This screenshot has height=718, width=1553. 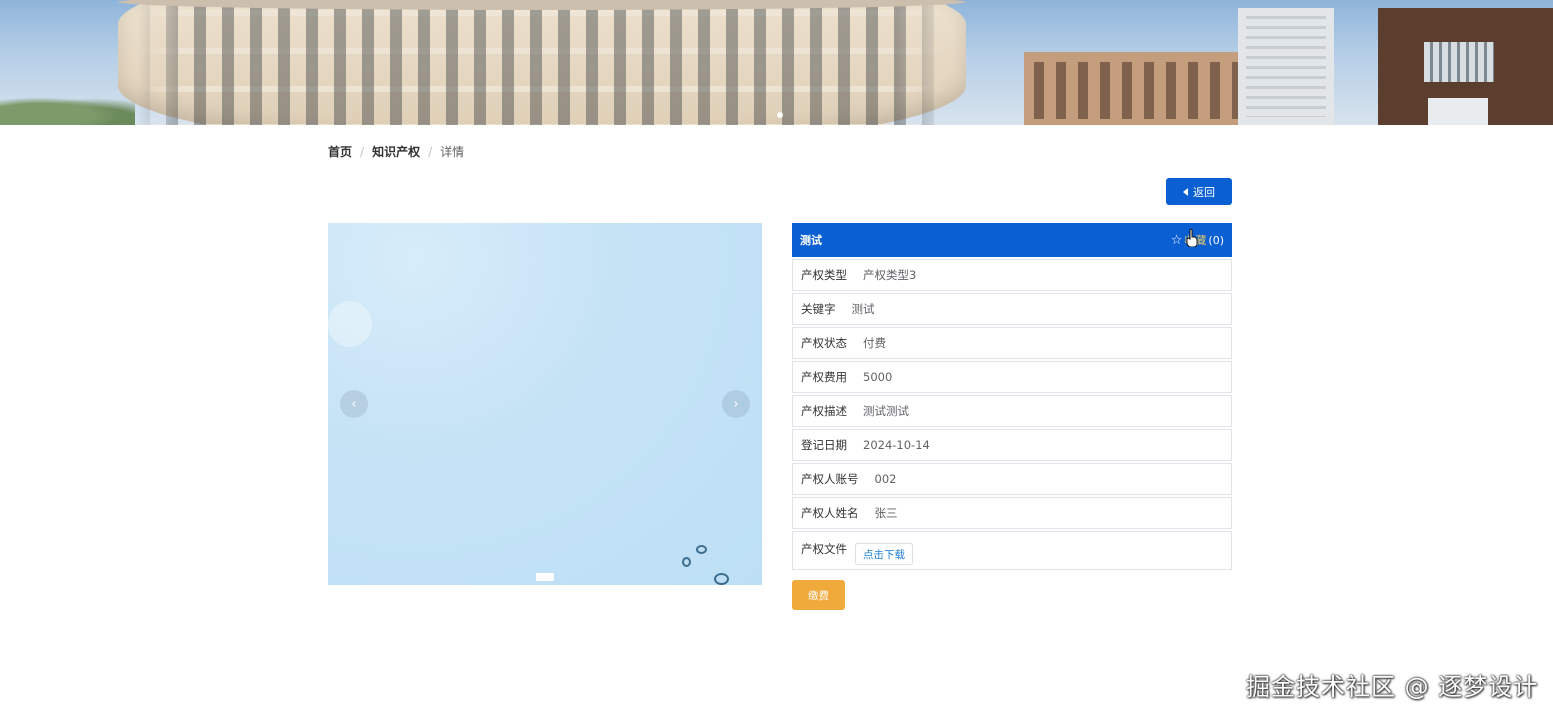 I want to click on field-label: 关键字, so click(x=818, y=309).